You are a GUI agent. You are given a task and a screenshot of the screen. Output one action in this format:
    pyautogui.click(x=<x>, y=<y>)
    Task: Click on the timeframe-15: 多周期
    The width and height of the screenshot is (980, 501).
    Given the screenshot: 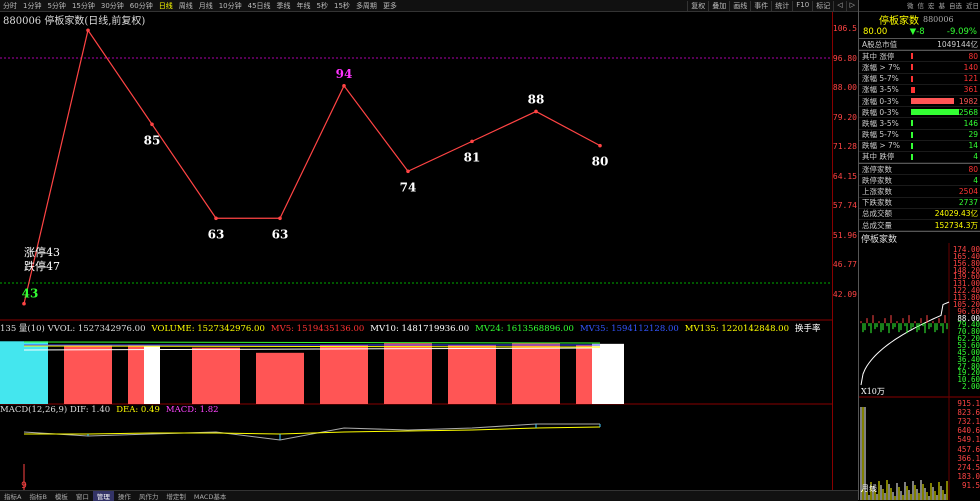 What is the action you would take?
    pyautogui.click(x=366, y=6)
    